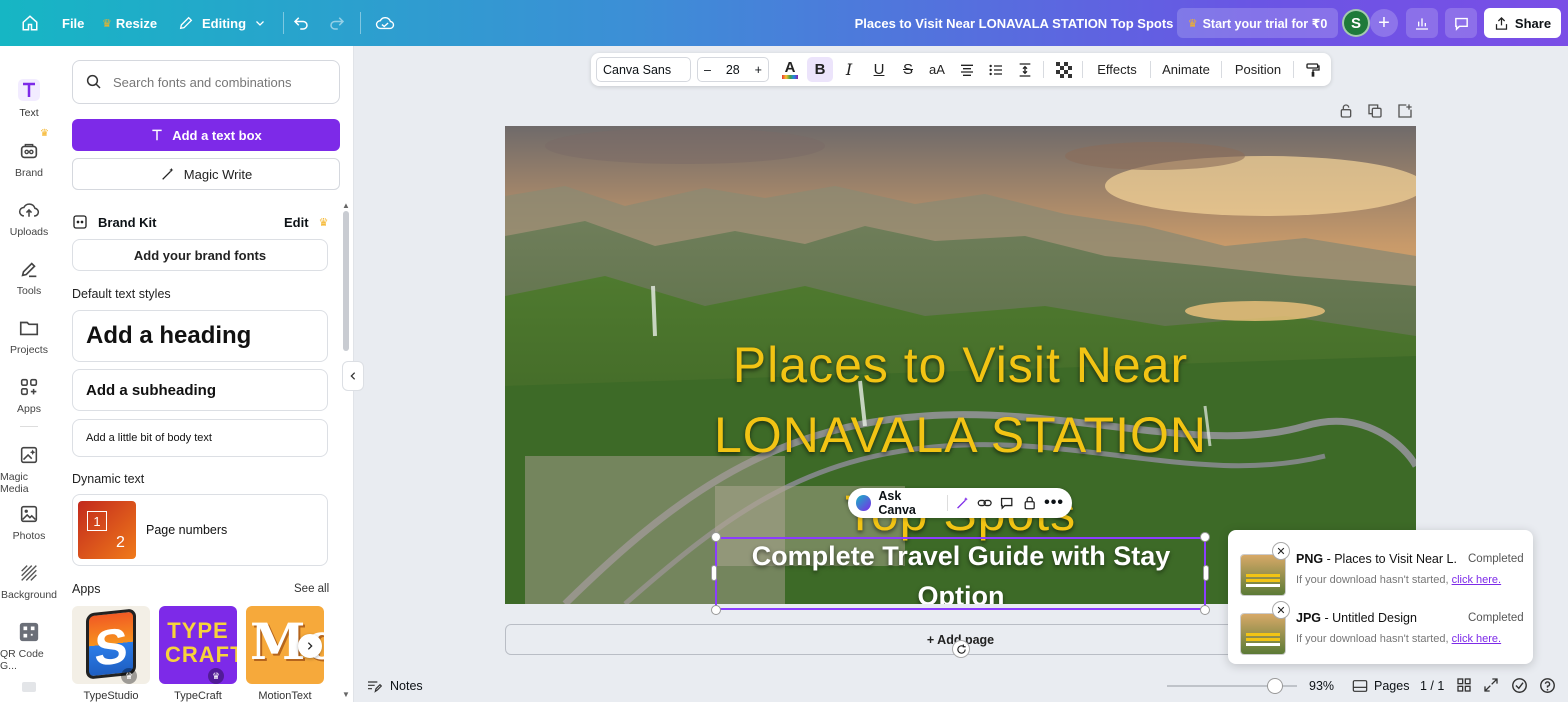 This screenshot has height=702, width=1568. What do you see at coordinates (129, 23) in the screenshot?
I see `resize-button: ♛ Resize` at bounding box center [129, 23].